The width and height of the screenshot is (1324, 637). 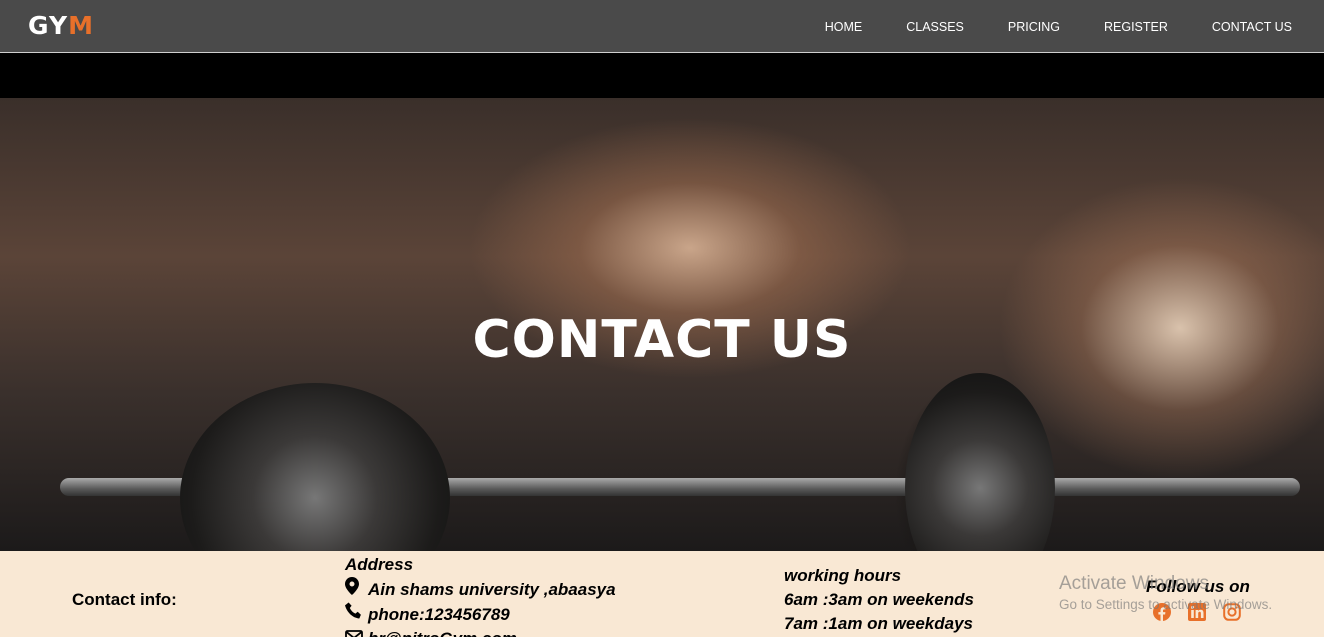 I want to click on logo-text-gy: GY, so click(x=48, y=25).